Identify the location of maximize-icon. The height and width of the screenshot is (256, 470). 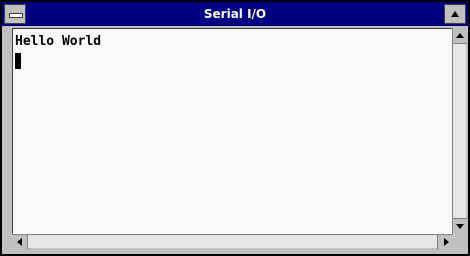
(455, 14).